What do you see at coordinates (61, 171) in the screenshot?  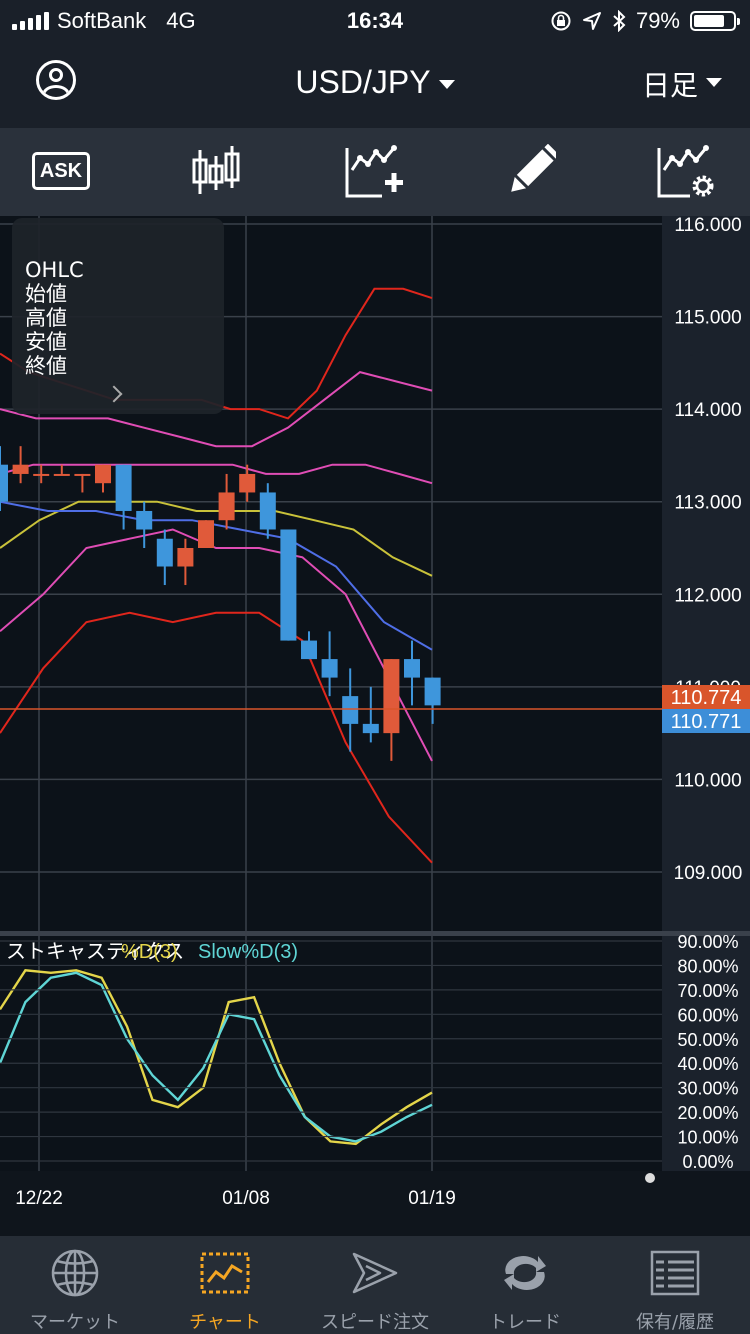 I see `ask-bid-toggle-button: ASK` at bounding box center [61, 171].